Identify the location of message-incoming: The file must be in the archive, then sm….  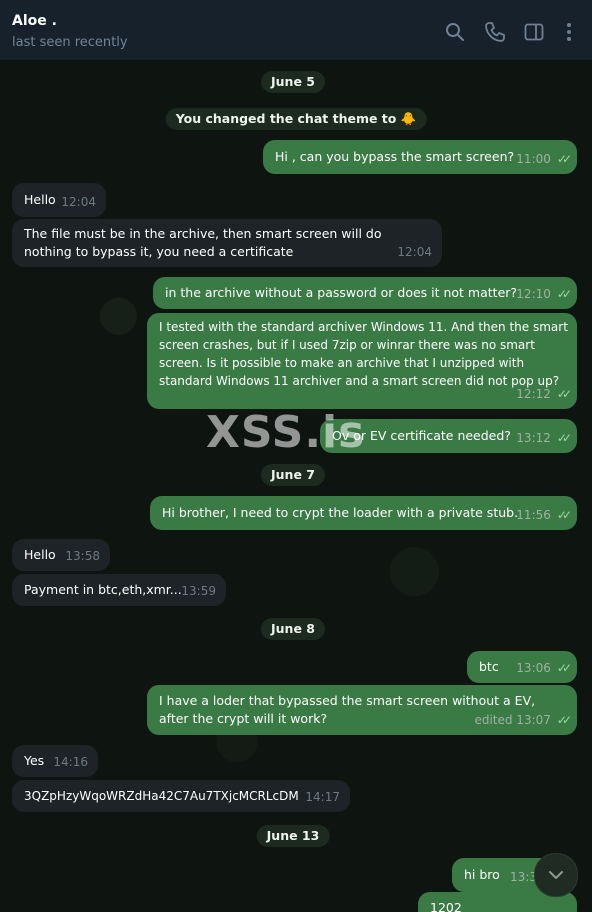
(227, 243).